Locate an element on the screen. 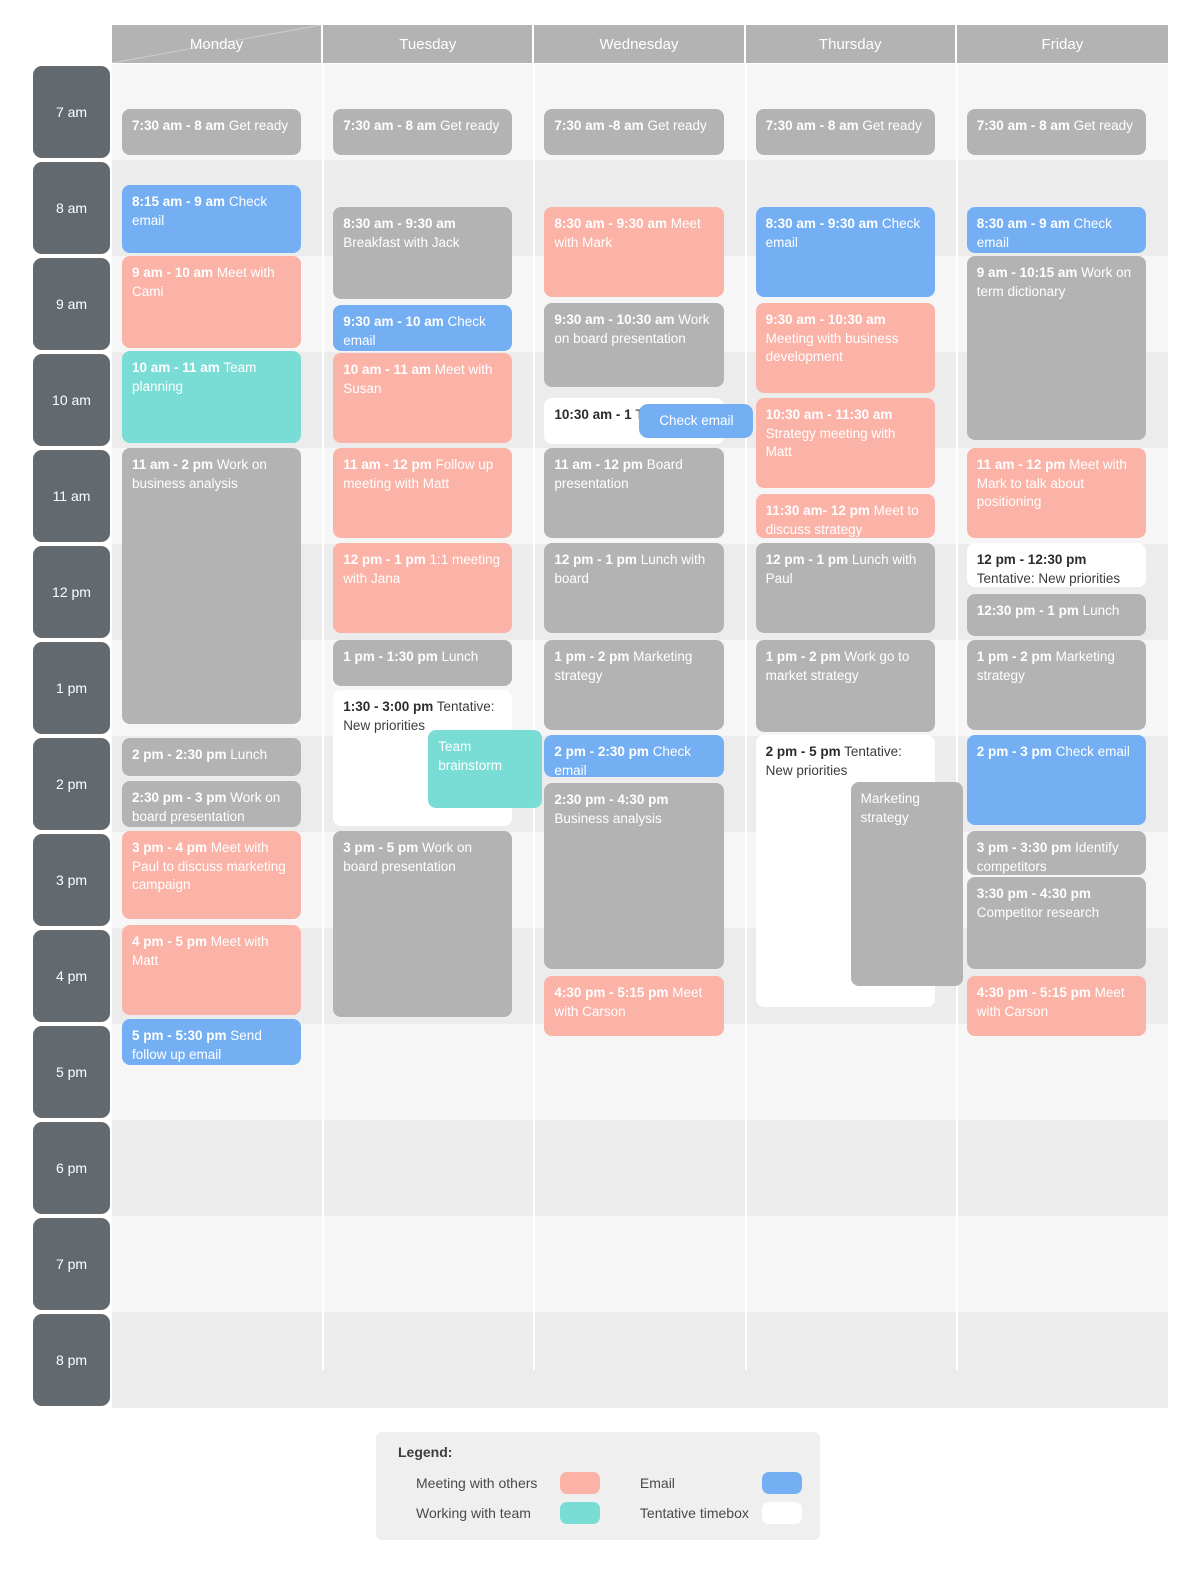  calendar-event: Team brainstorm is located at coordinates (485, 769).